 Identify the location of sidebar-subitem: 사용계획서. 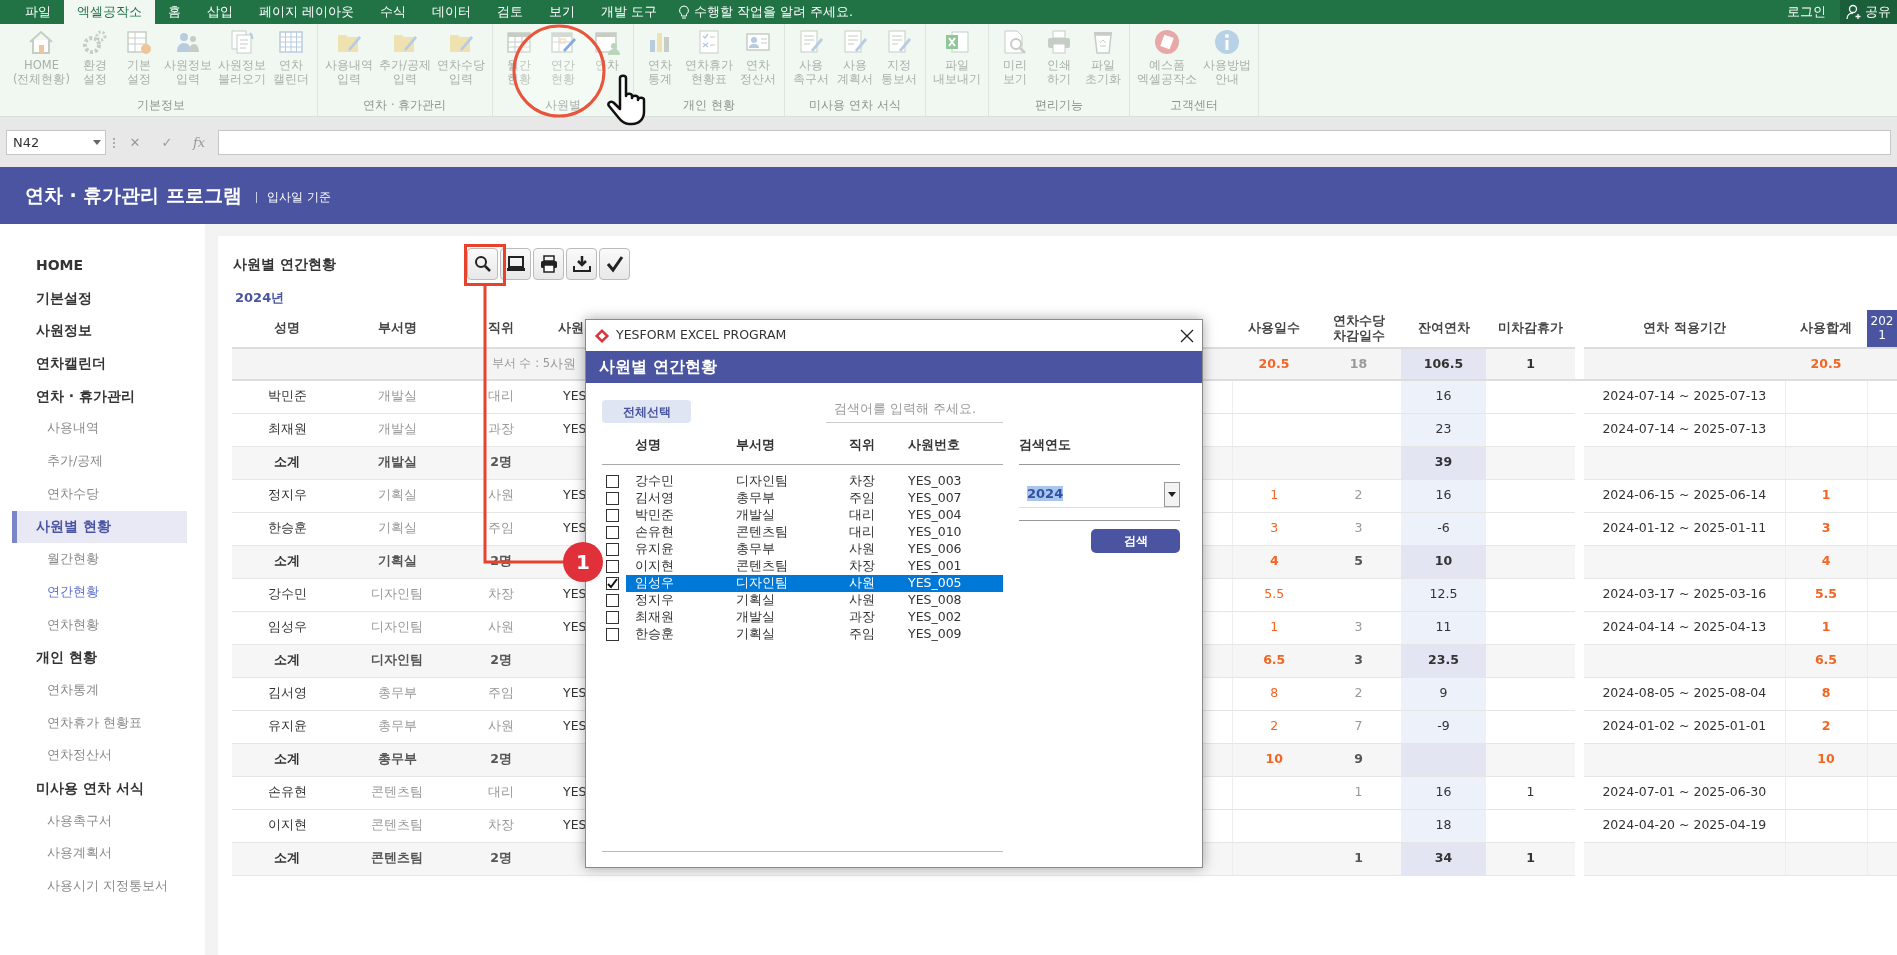
(102, 854).